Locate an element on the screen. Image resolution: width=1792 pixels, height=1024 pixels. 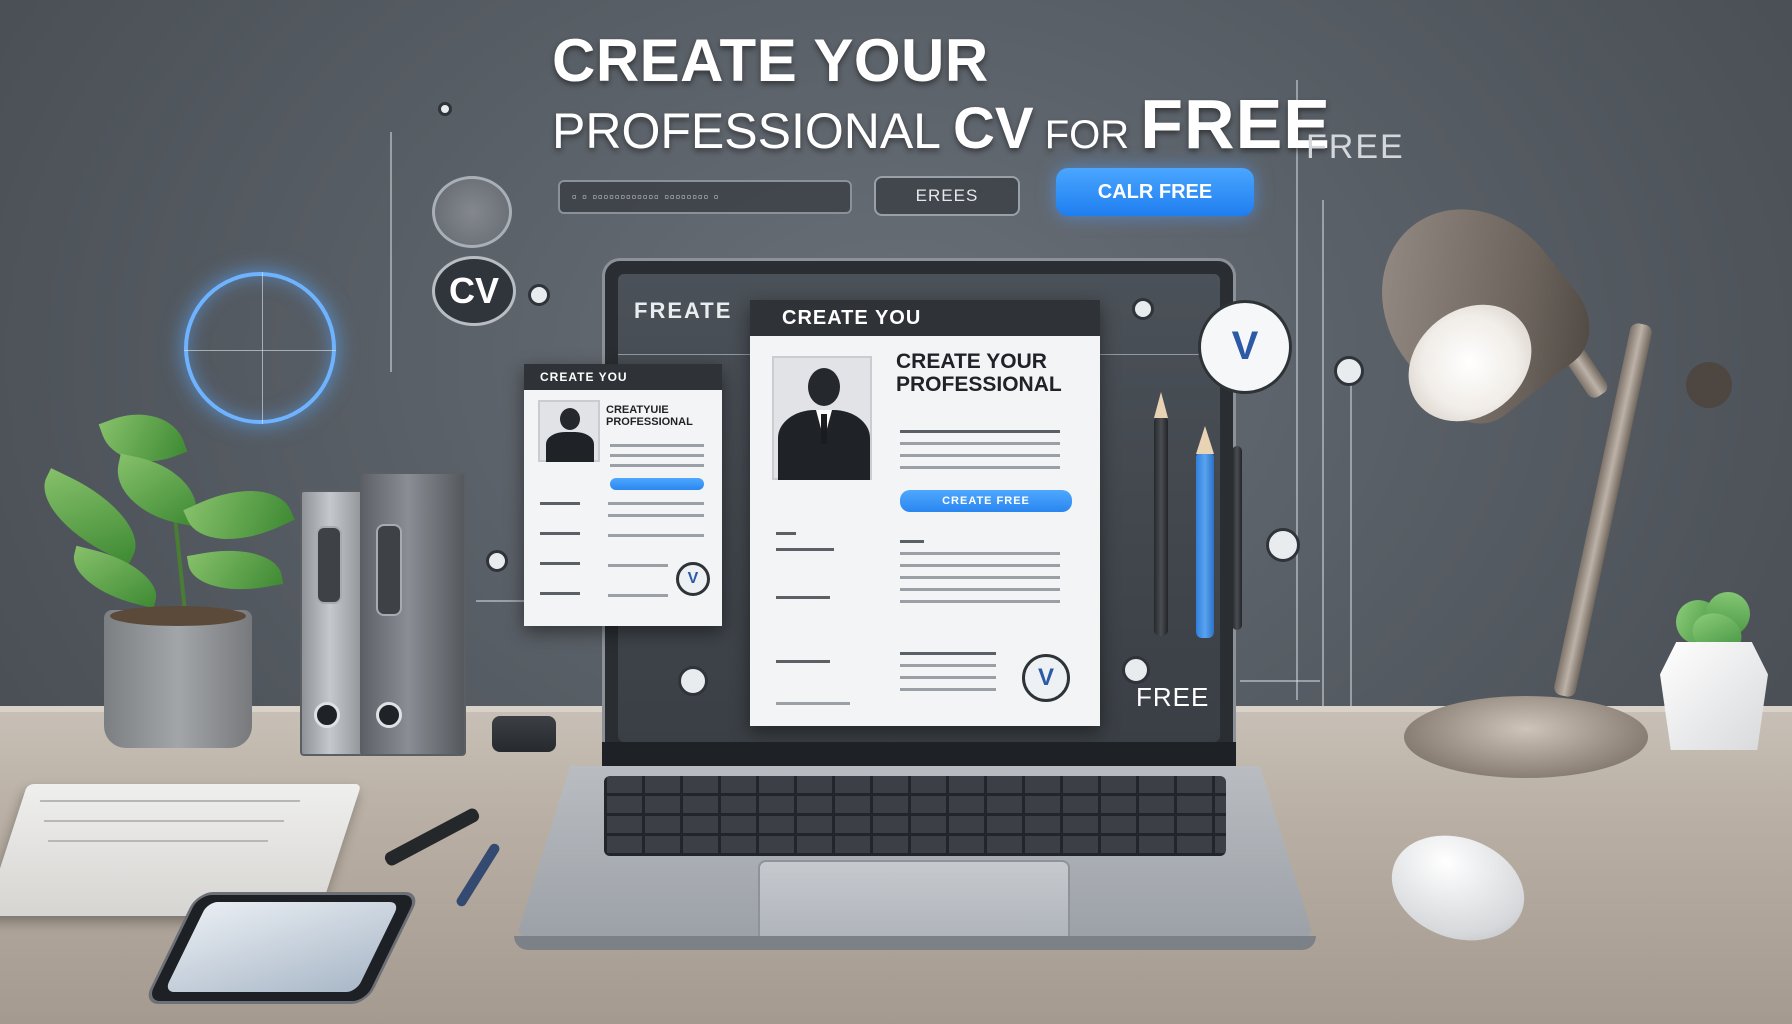
headline-professional: PROFESSIONAL is located at coordinates (753, 131).